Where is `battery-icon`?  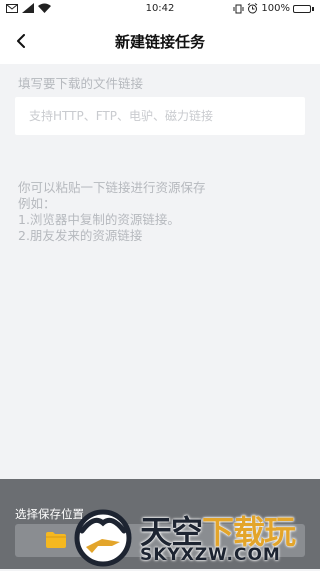
battery-icon is located at coordinates (303, 8).